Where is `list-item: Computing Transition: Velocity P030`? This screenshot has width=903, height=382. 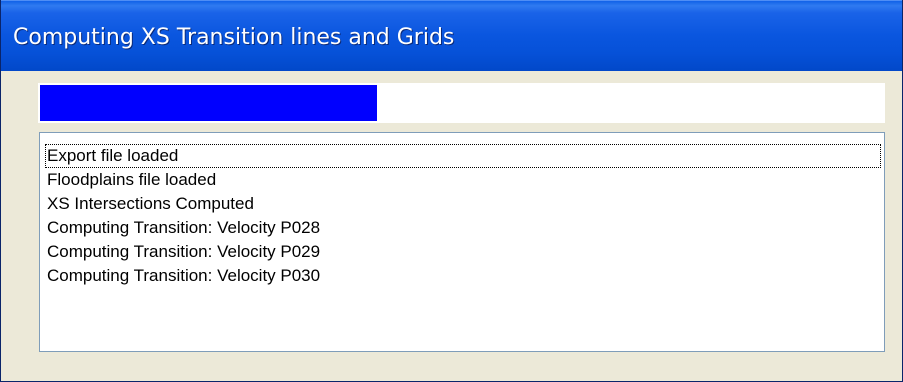
list-item: Computing Transition: Velocity P030 is located at coordinates (463, 276).